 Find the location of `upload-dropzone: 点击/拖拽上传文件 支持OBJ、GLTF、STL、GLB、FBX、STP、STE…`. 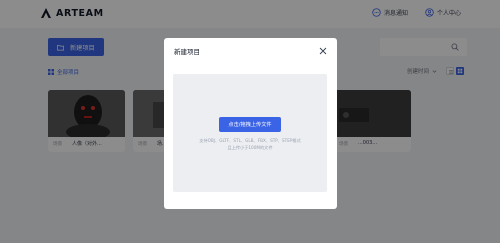

upload-dropzone: 点击/拖拽上传文件 支持OBJ、GLTF、STL、GLB、FBX、STP、STE… is located at coordinates (250, 133).